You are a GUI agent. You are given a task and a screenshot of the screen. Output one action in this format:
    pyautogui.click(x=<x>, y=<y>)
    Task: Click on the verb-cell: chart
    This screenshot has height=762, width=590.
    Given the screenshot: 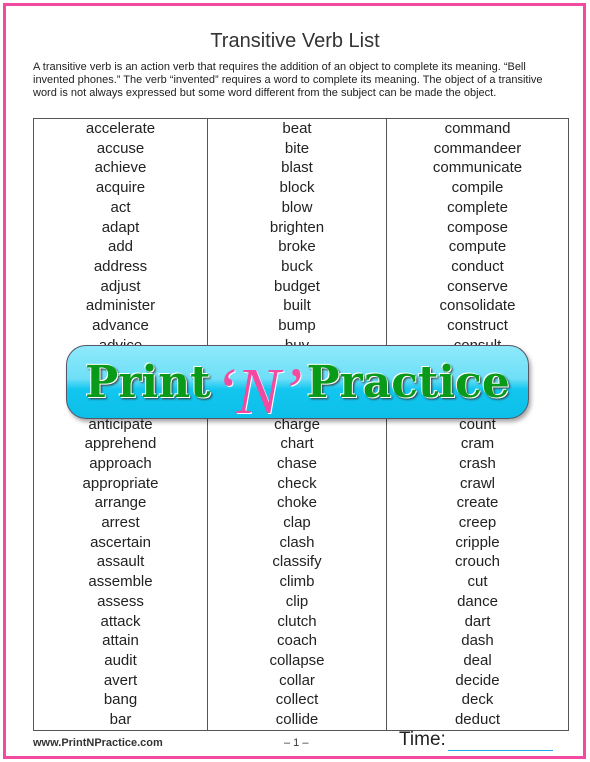 What is the action you would take?
    pyautogui.click(x=297, y=444)
    